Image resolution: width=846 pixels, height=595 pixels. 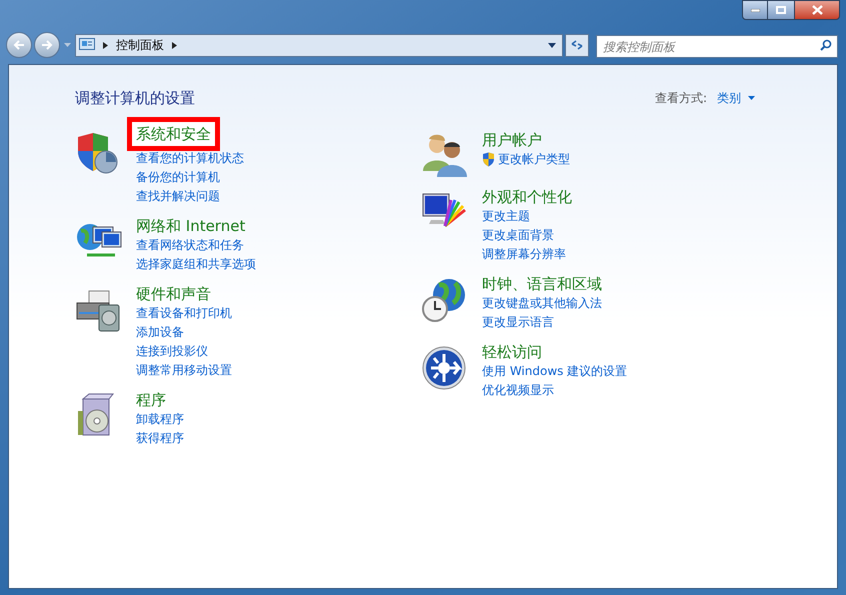 I want to click on category-link: 时钟、语言和区域, so click(x=542, y=284).